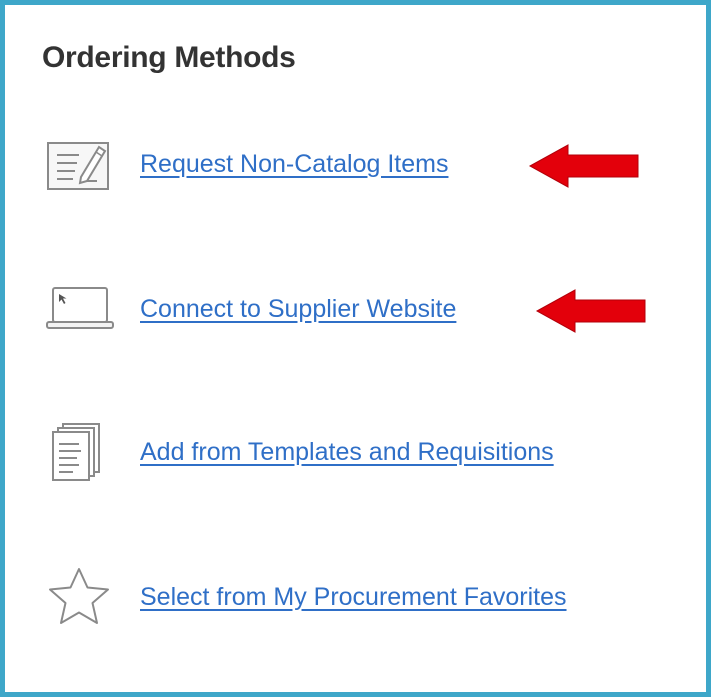 This screenshot has height=697, width=711. What do you see at coordinates (353, 597) in the screenshot?
I see `select-procurement-favorites-link: Select from My Procurement Favorites` at bounding box center [353, 597].